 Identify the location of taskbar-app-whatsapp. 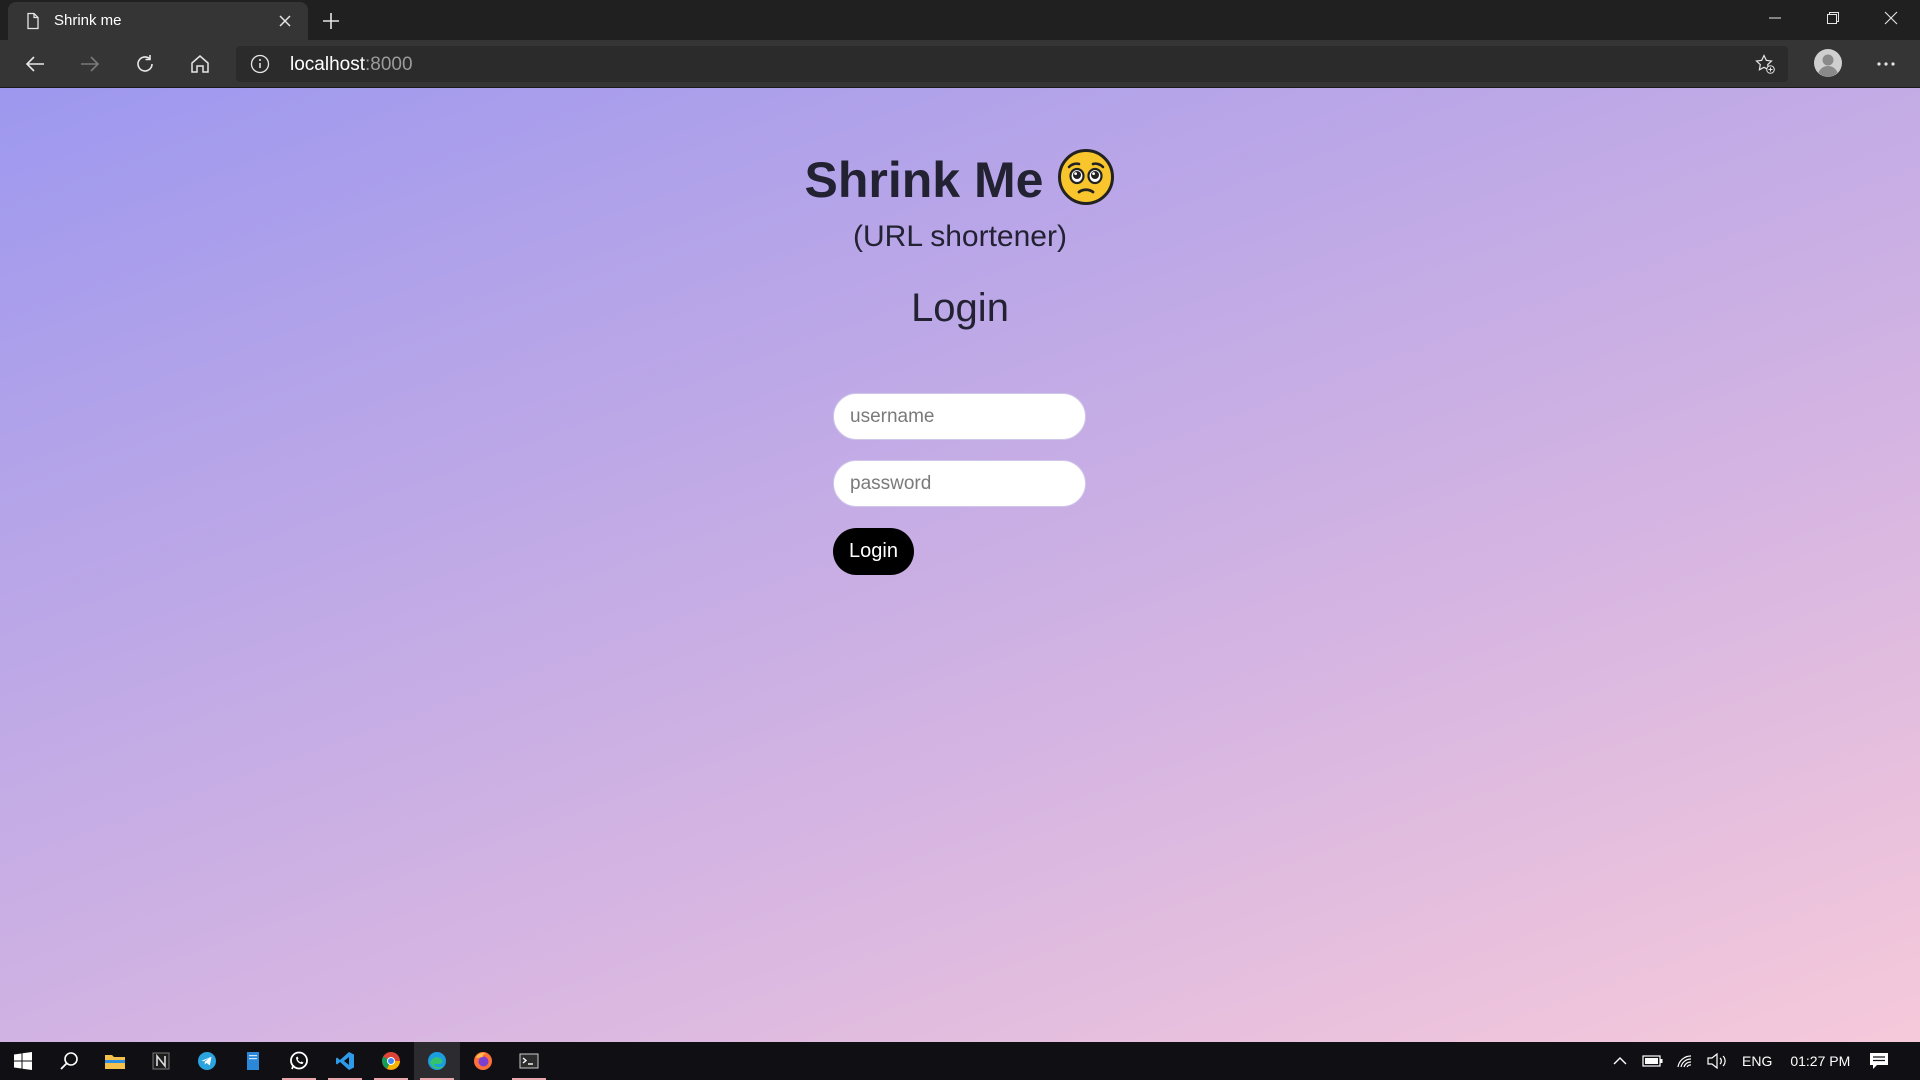
(299, 1061).